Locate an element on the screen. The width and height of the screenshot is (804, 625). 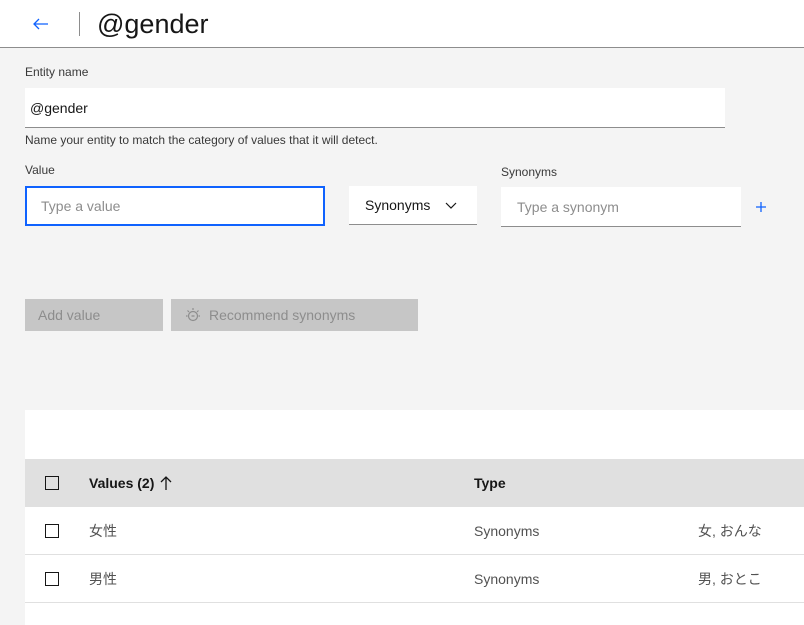
page-header: @gender is located at coordinates (402, 24).